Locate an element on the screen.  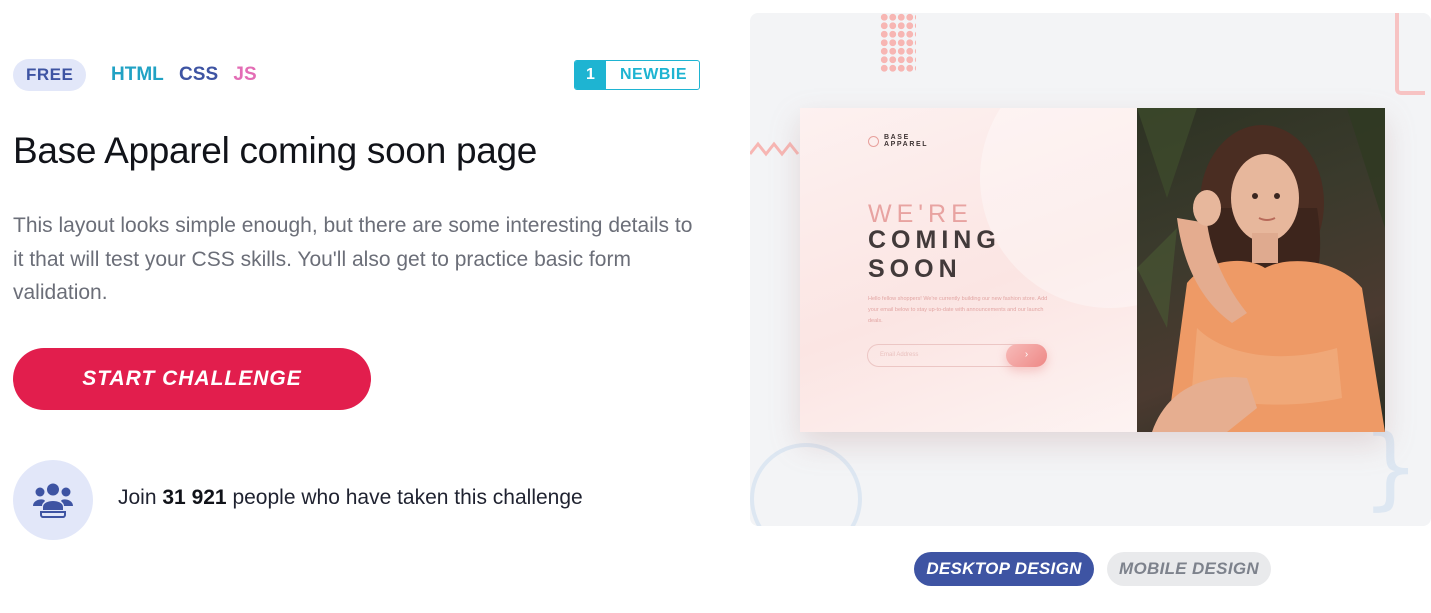
decorative-bracket is located at coordinates (1410, 54).